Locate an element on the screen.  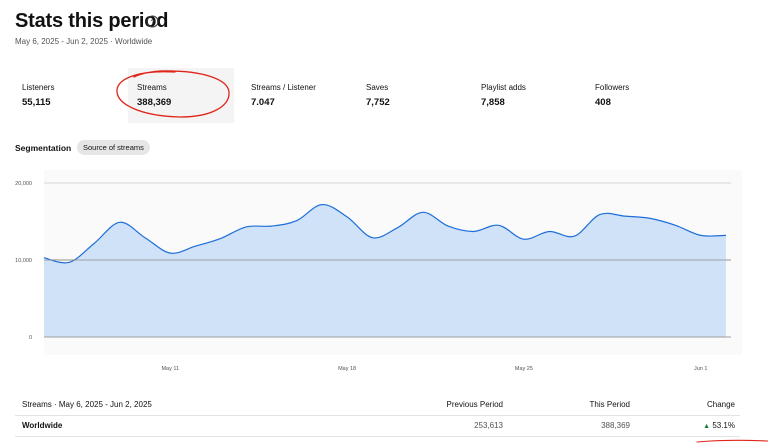
y-tick-label: 10,000 is located at coordinates (23, 261).